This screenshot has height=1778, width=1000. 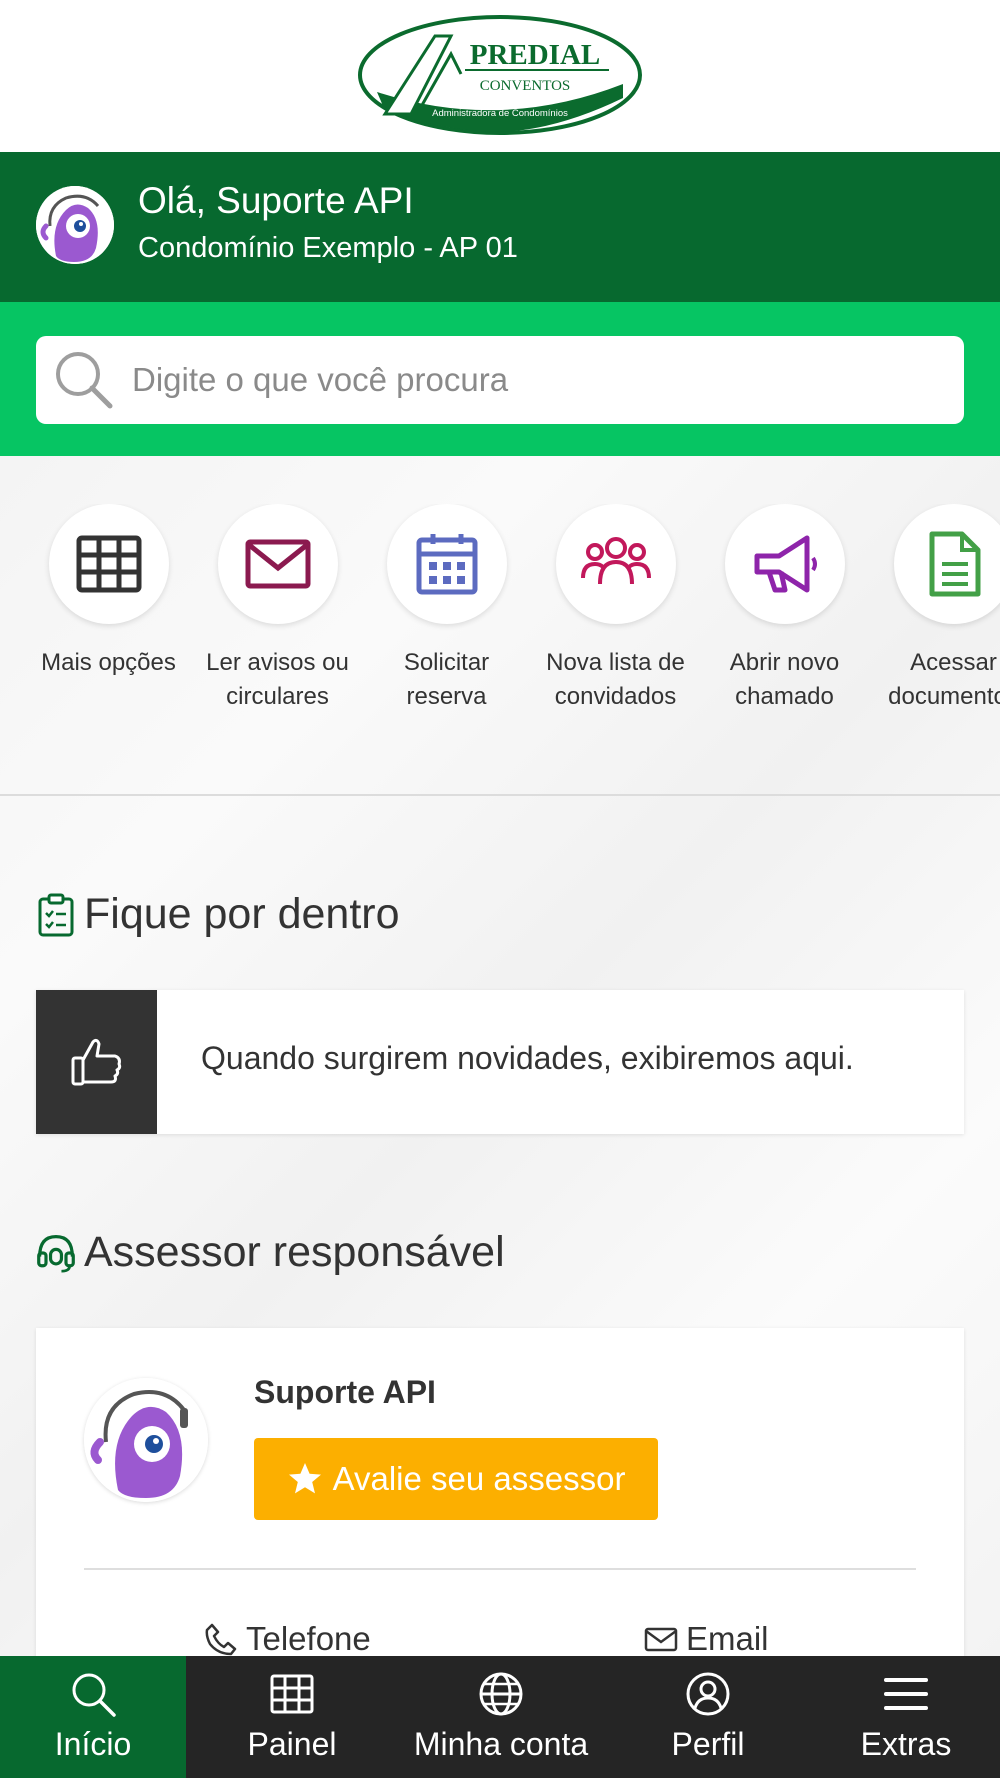 What do you see at coordinates (242, 914) in the screenshot?
I see `news-title-text: Fique por dentro` at bounding box center [242, 914].